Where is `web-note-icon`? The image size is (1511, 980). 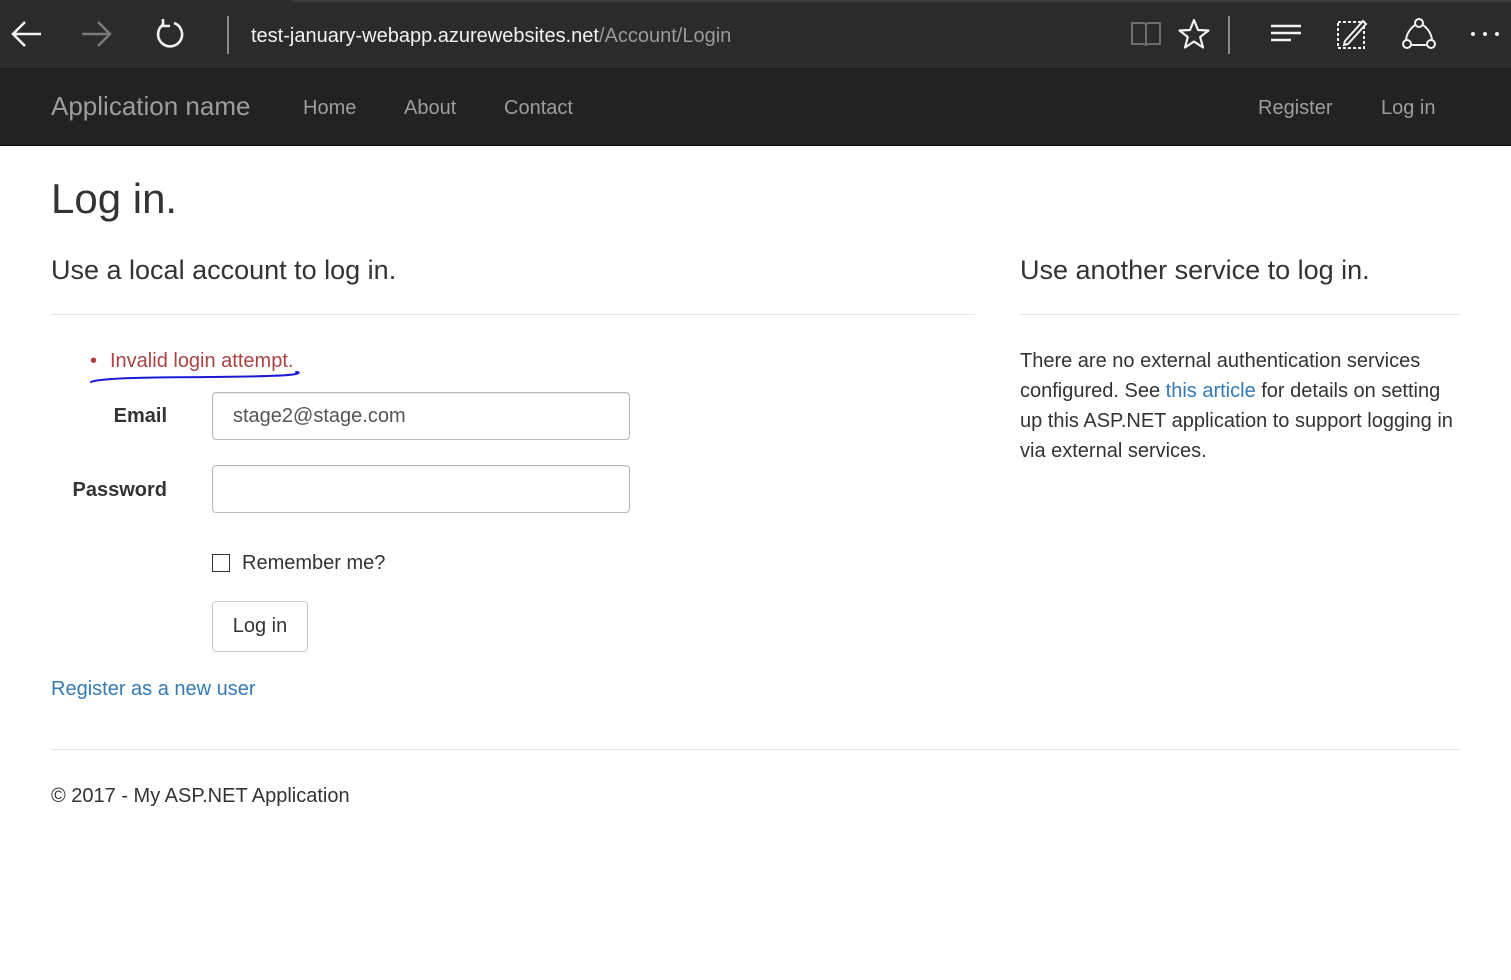 web-note-icon is located at coordinates (1352, 34).